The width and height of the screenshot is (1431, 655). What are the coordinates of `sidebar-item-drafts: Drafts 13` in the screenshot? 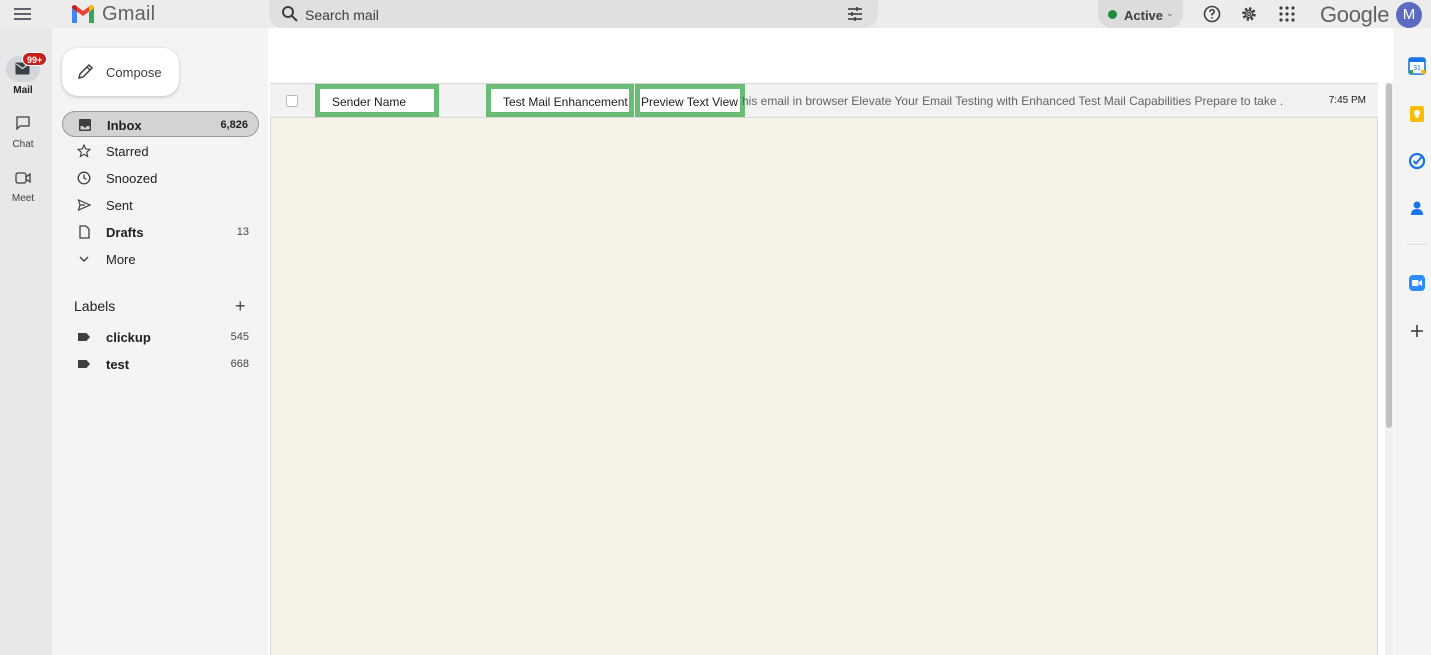 It's located at (160, 232).